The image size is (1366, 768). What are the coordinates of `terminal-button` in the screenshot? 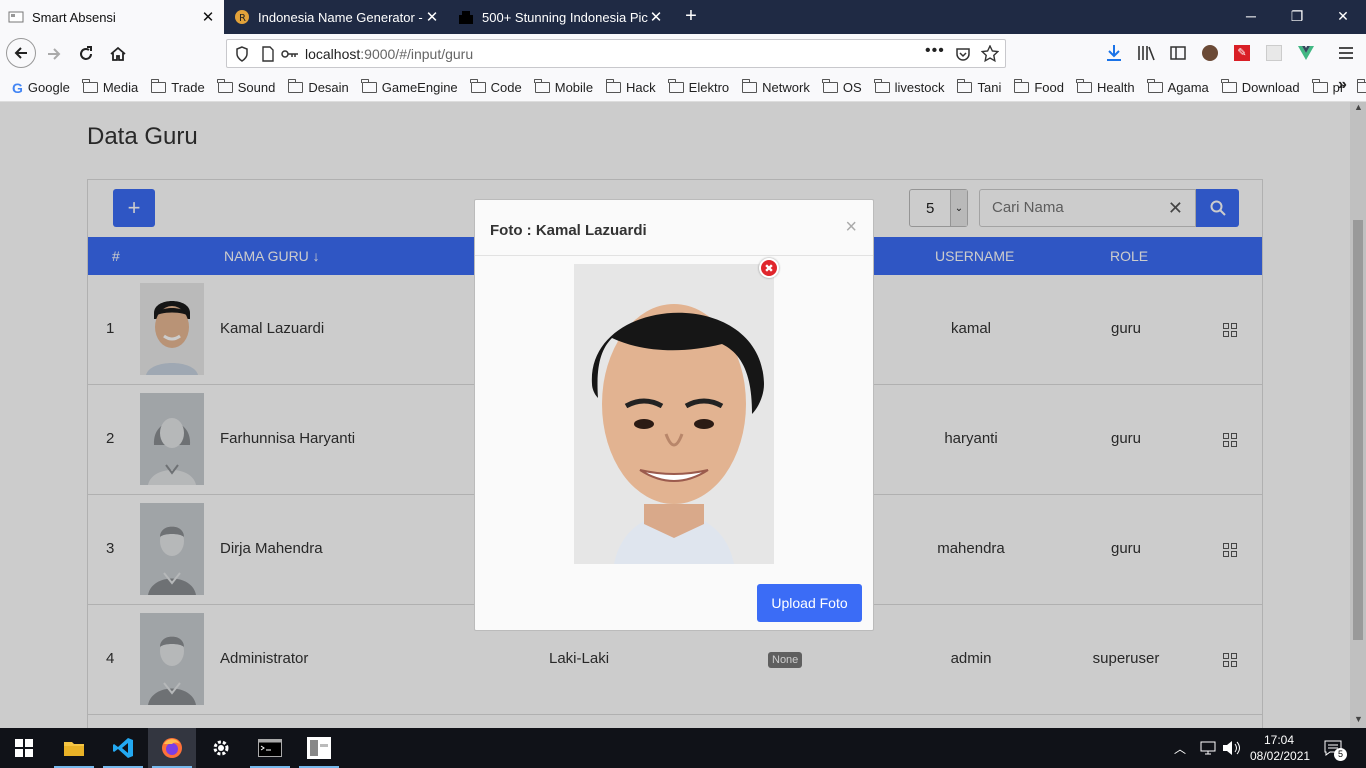 It's located at (270, 748).